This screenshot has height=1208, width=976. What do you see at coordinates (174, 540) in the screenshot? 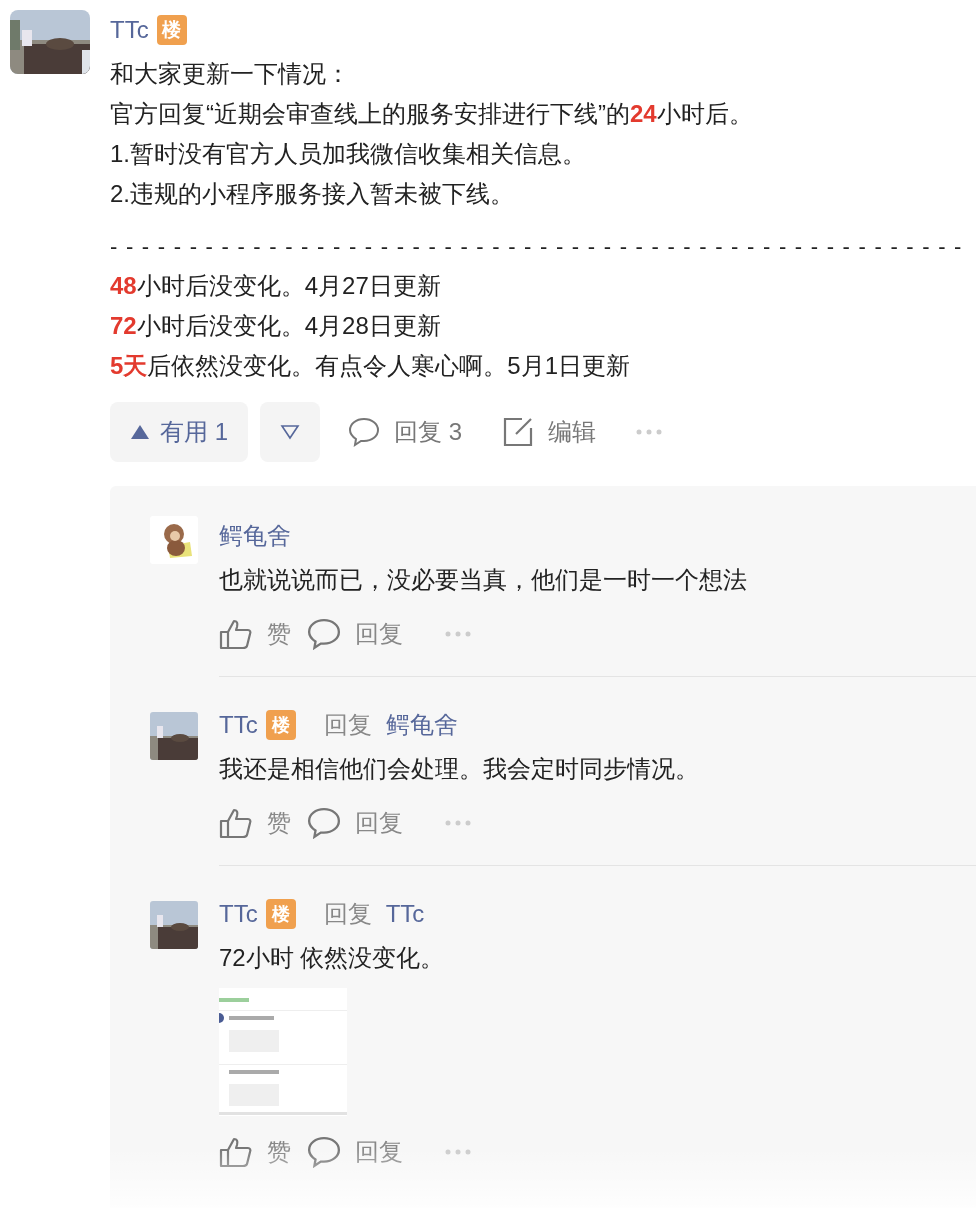
I see `monkey-avatar-icon` at bounding box center [174, 540].